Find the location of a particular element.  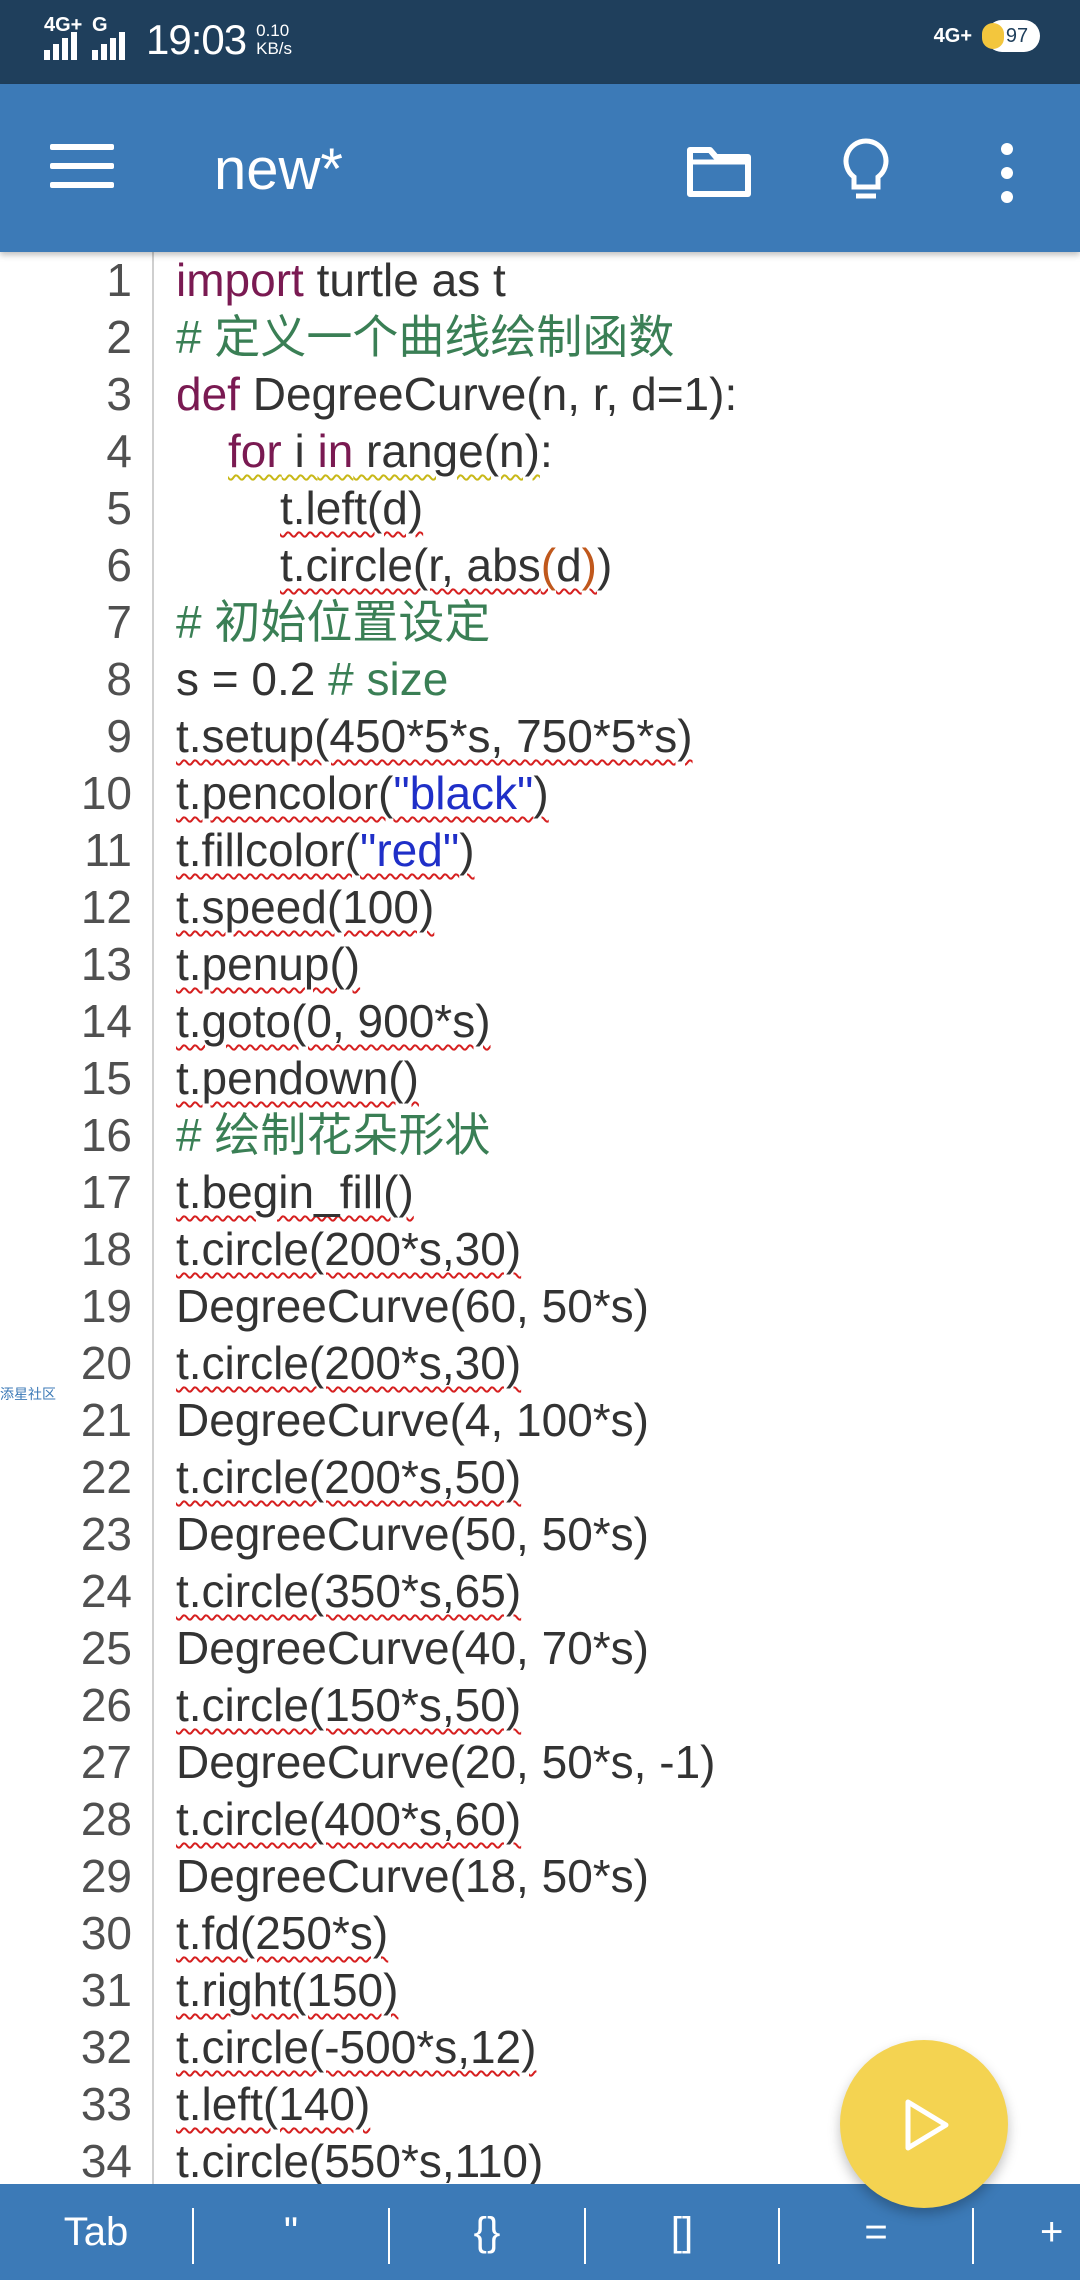

code-text: DegreeCurve(4, 100*s) is located at coordinates (412, 1420).